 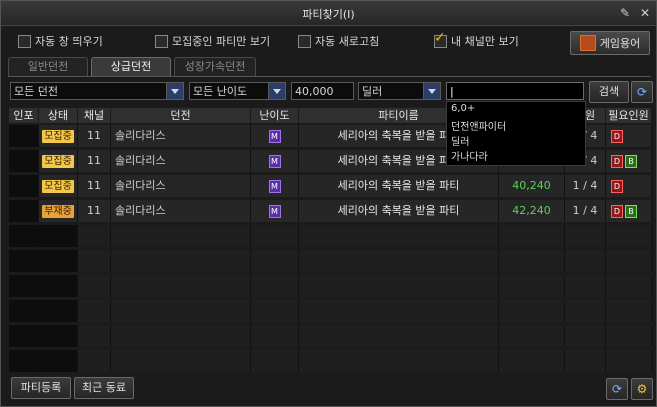 What do you see at coordinates (460, 140) in the screenshot?
I see `autocomplete-item: 딜러` at bounding box center [460, 140].